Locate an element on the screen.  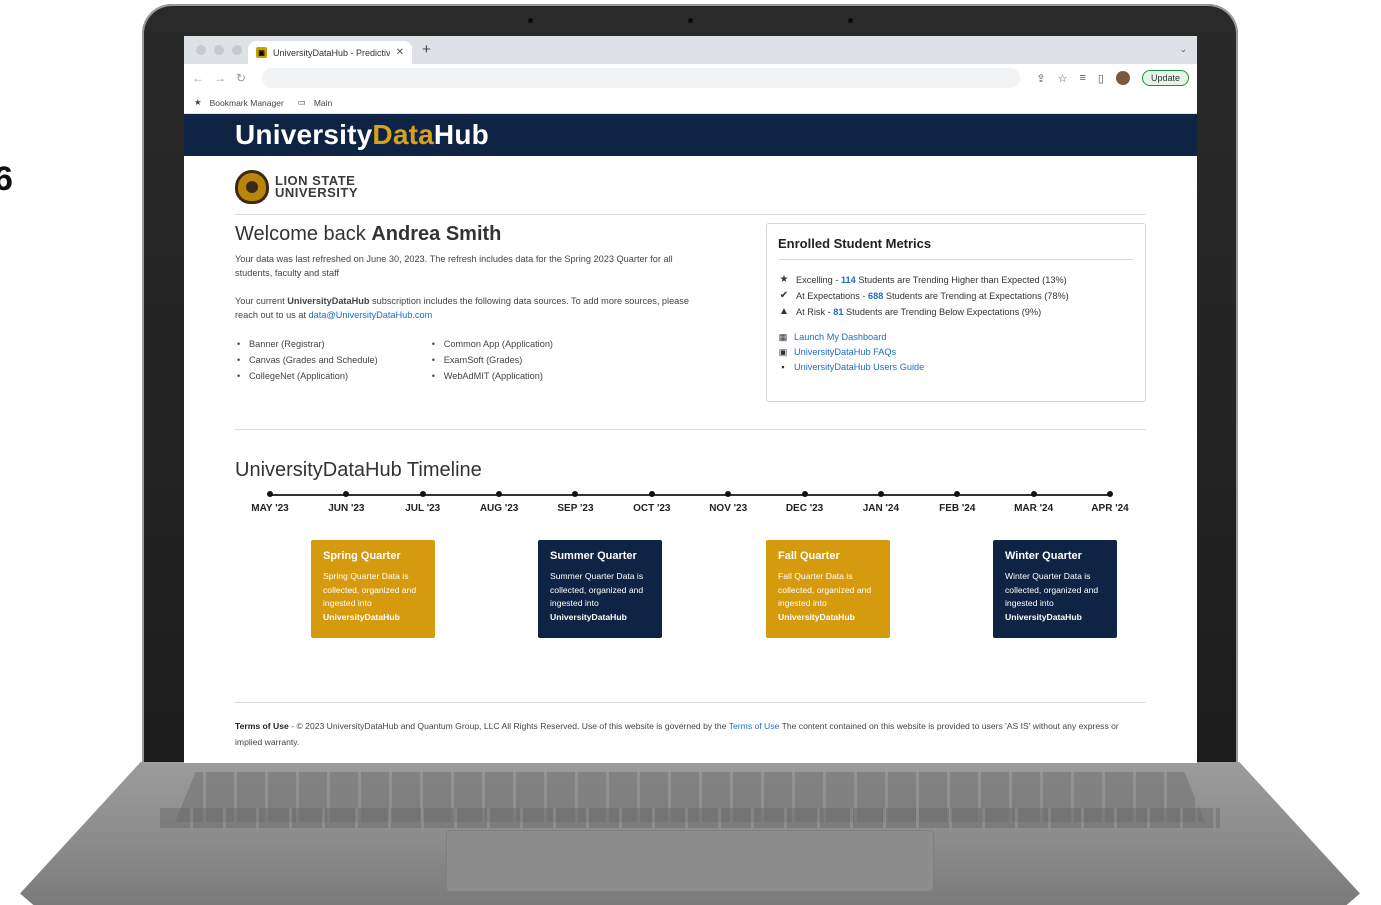
lion-crest-icon is located at coordinates (252, 187).